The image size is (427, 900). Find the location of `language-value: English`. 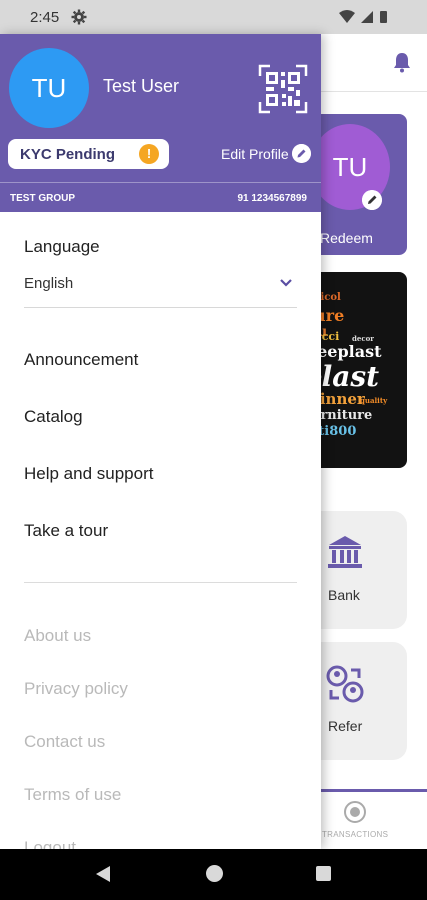

language-value: English is located at coordinates (49, 283).